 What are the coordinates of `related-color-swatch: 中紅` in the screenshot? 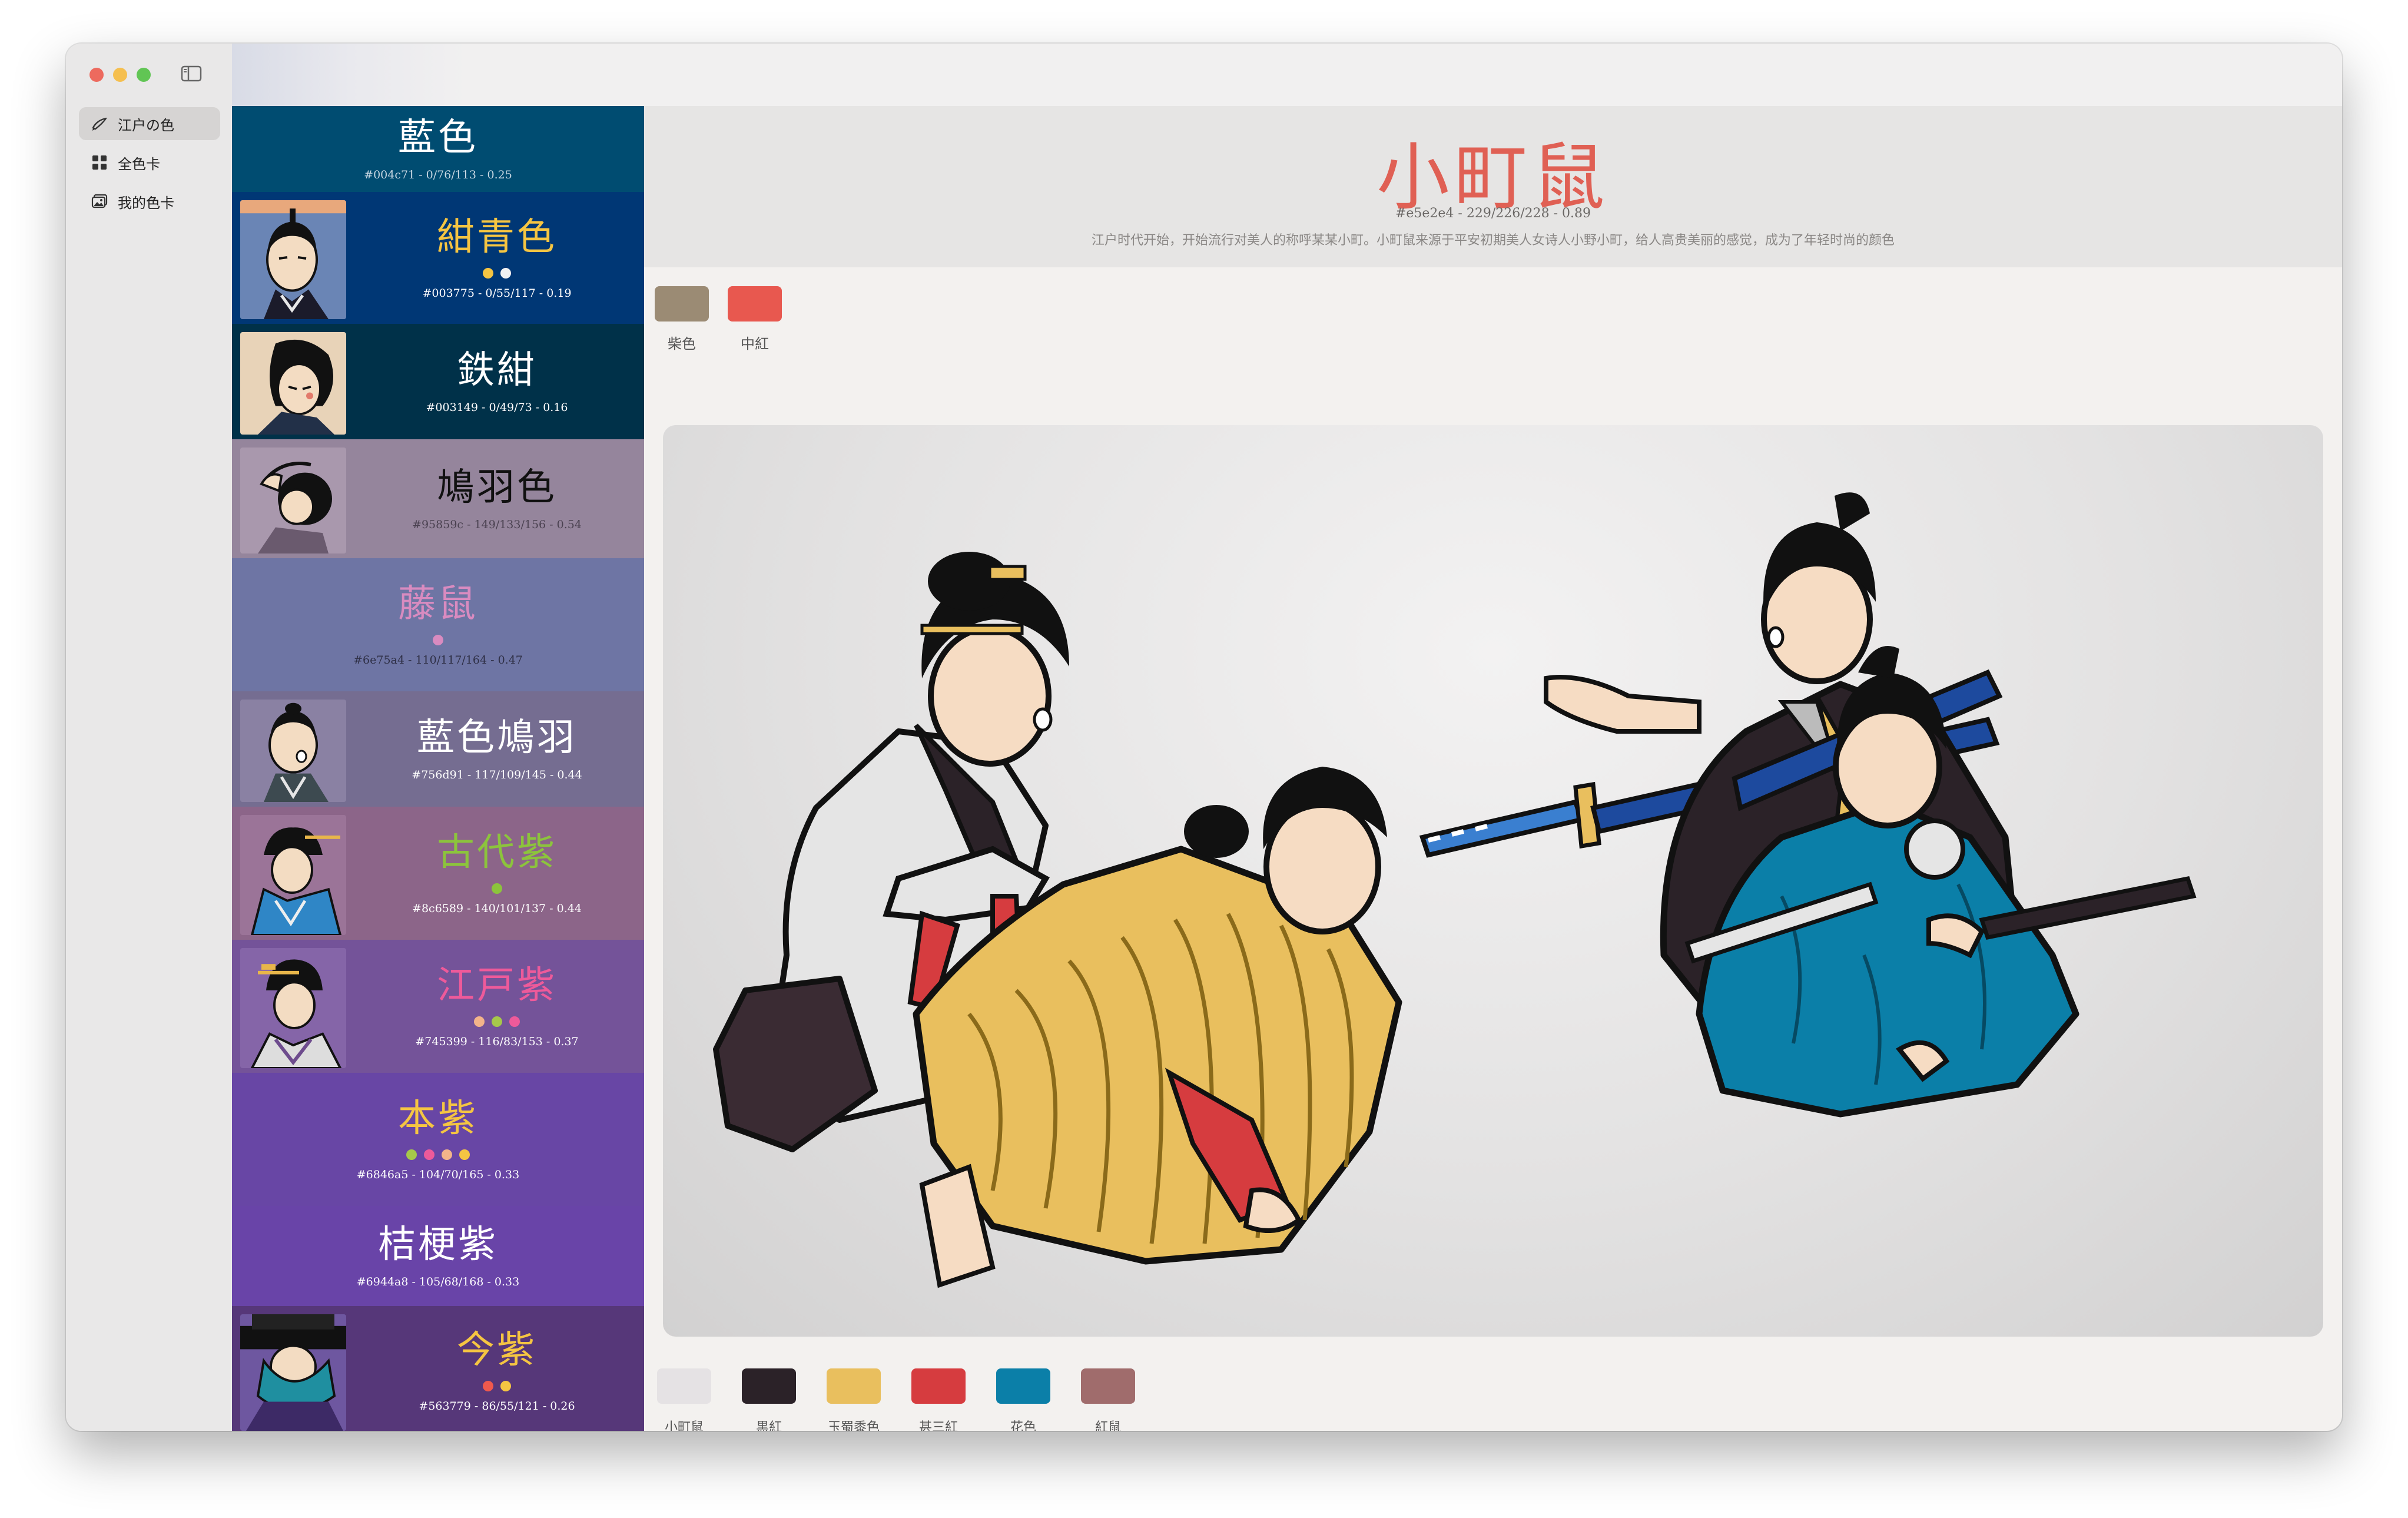 It's located at (755, 319).